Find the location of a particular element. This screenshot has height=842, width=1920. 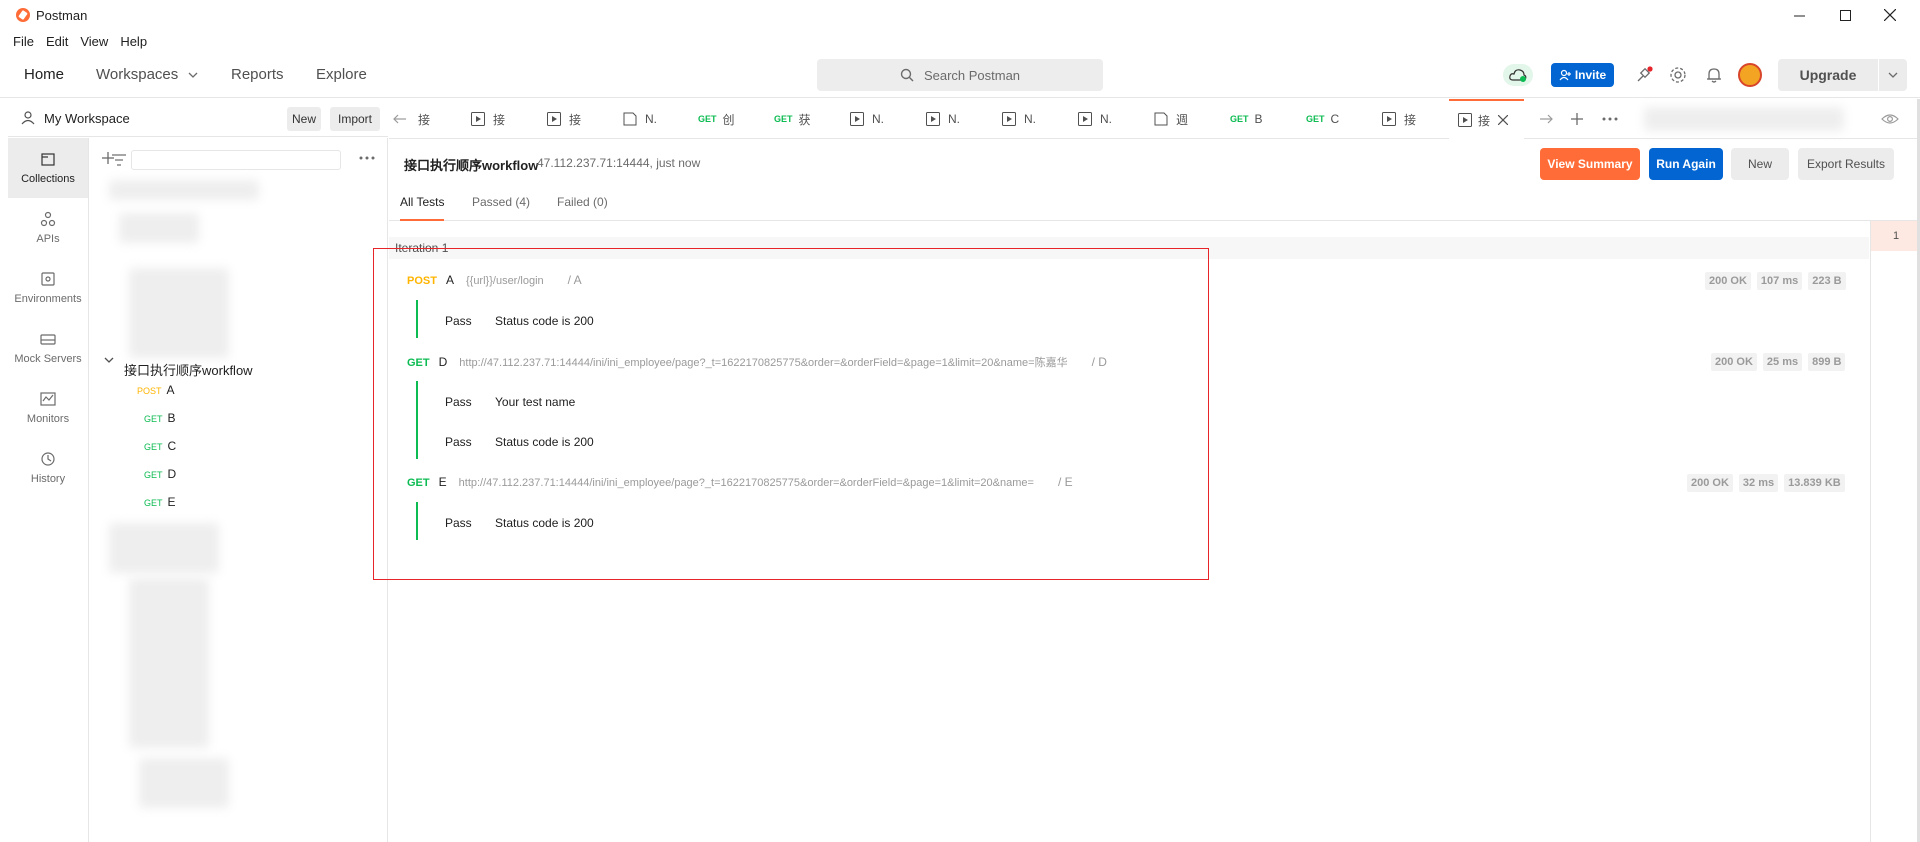

tab-label: 接 is located at coordinates (1484, 120).